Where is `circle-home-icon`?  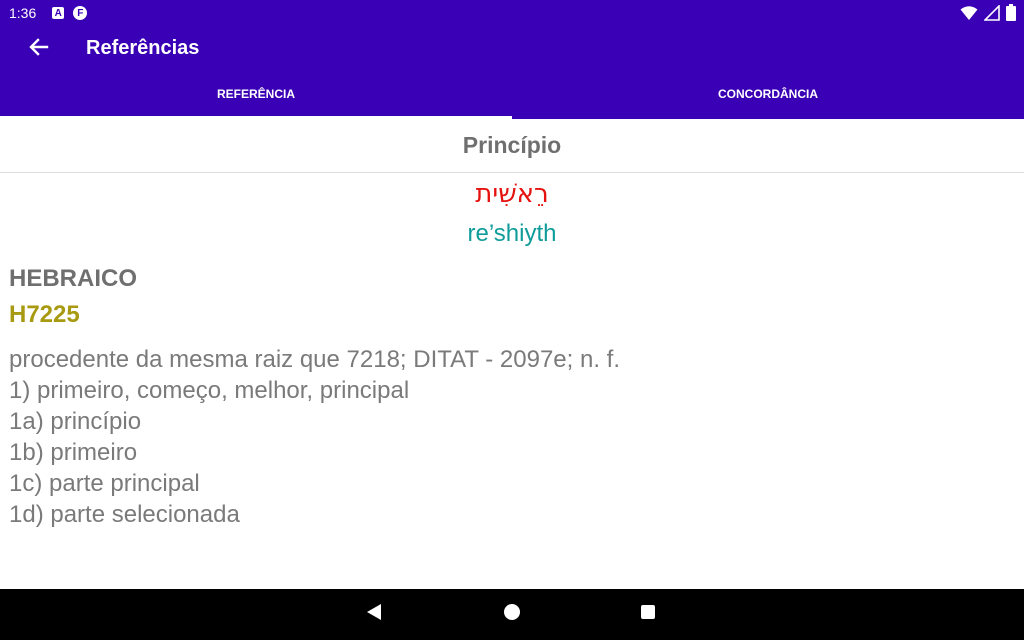
circle-home-icon is located at coordinates (512, 614).